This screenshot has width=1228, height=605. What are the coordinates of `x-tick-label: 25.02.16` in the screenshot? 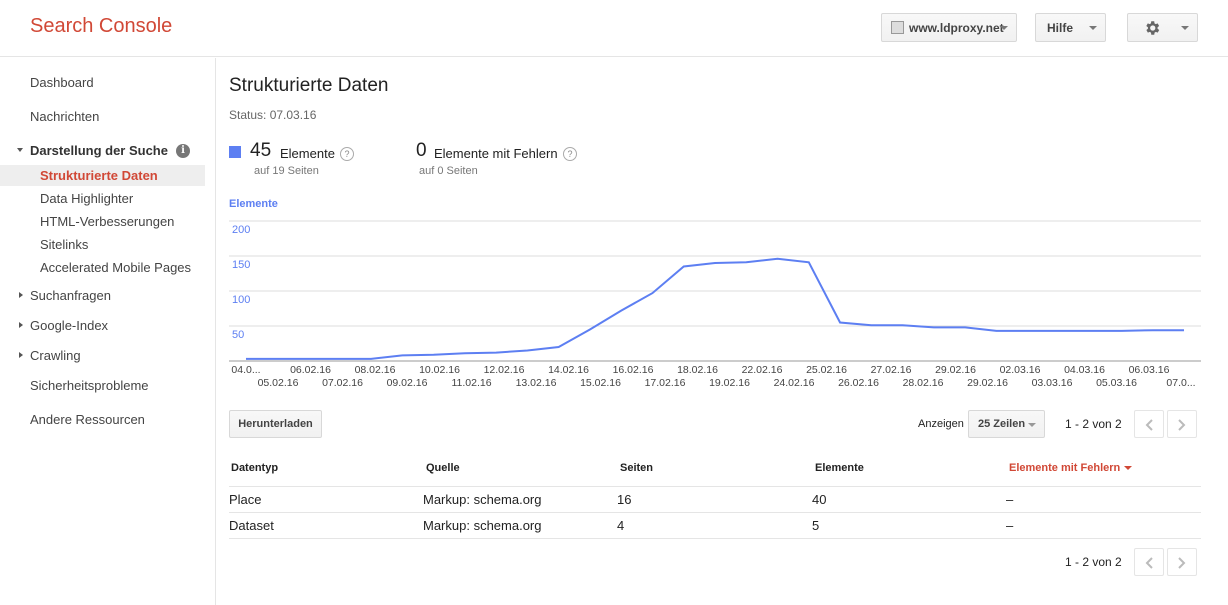 It's located at (826, 370).